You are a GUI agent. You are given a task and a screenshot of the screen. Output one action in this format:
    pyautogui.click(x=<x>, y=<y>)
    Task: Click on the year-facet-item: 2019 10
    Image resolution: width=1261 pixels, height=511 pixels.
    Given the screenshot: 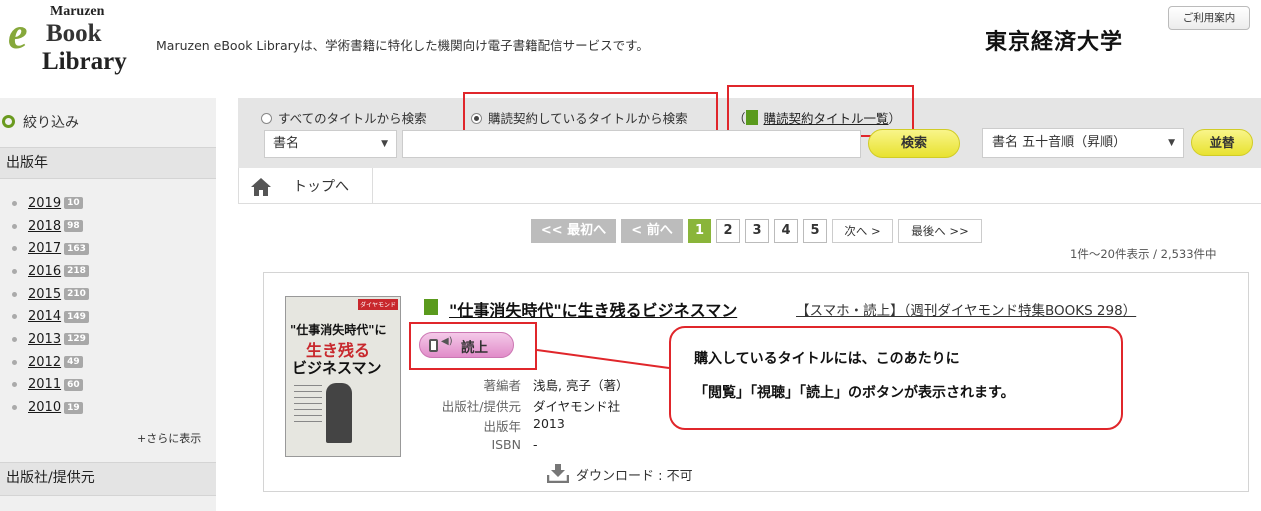 What is the action you would take?
    pyautogui.click(x=50, y=203)
    